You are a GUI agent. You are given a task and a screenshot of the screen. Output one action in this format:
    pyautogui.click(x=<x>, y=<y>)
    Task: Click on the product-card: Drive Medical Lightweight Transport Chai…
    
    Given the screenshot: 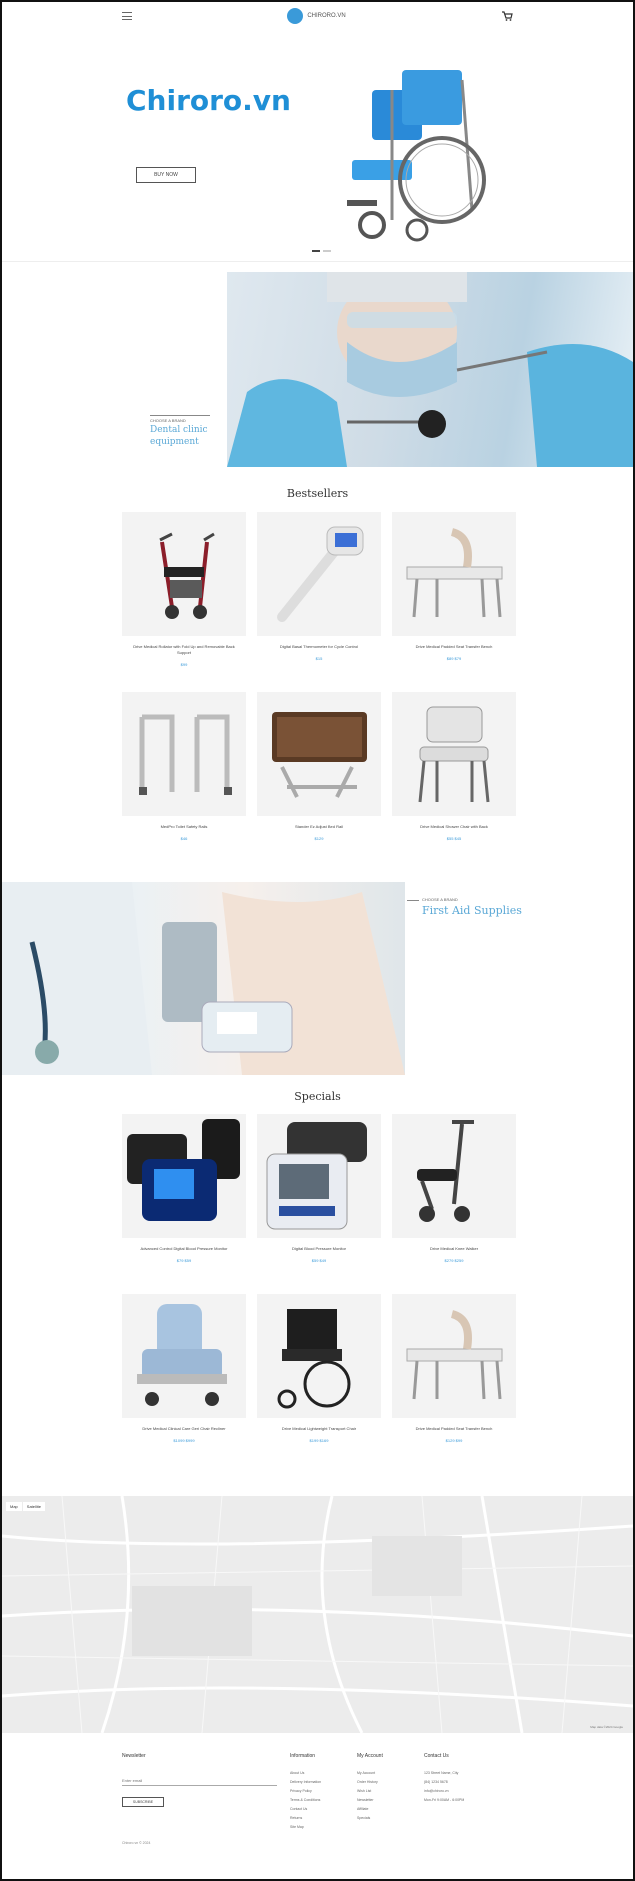 What is the action you would take?
    pyautogui.click(x=319, y=1384)
    